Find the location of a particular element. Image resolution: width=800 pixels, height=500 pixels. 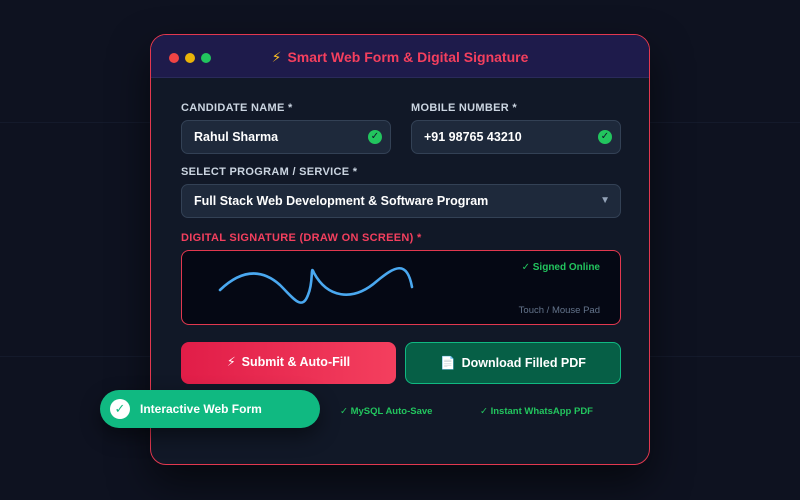

feature-mysql-auto-save: ✓ MySQL Auto-Save is located at coordinates (386, 411).